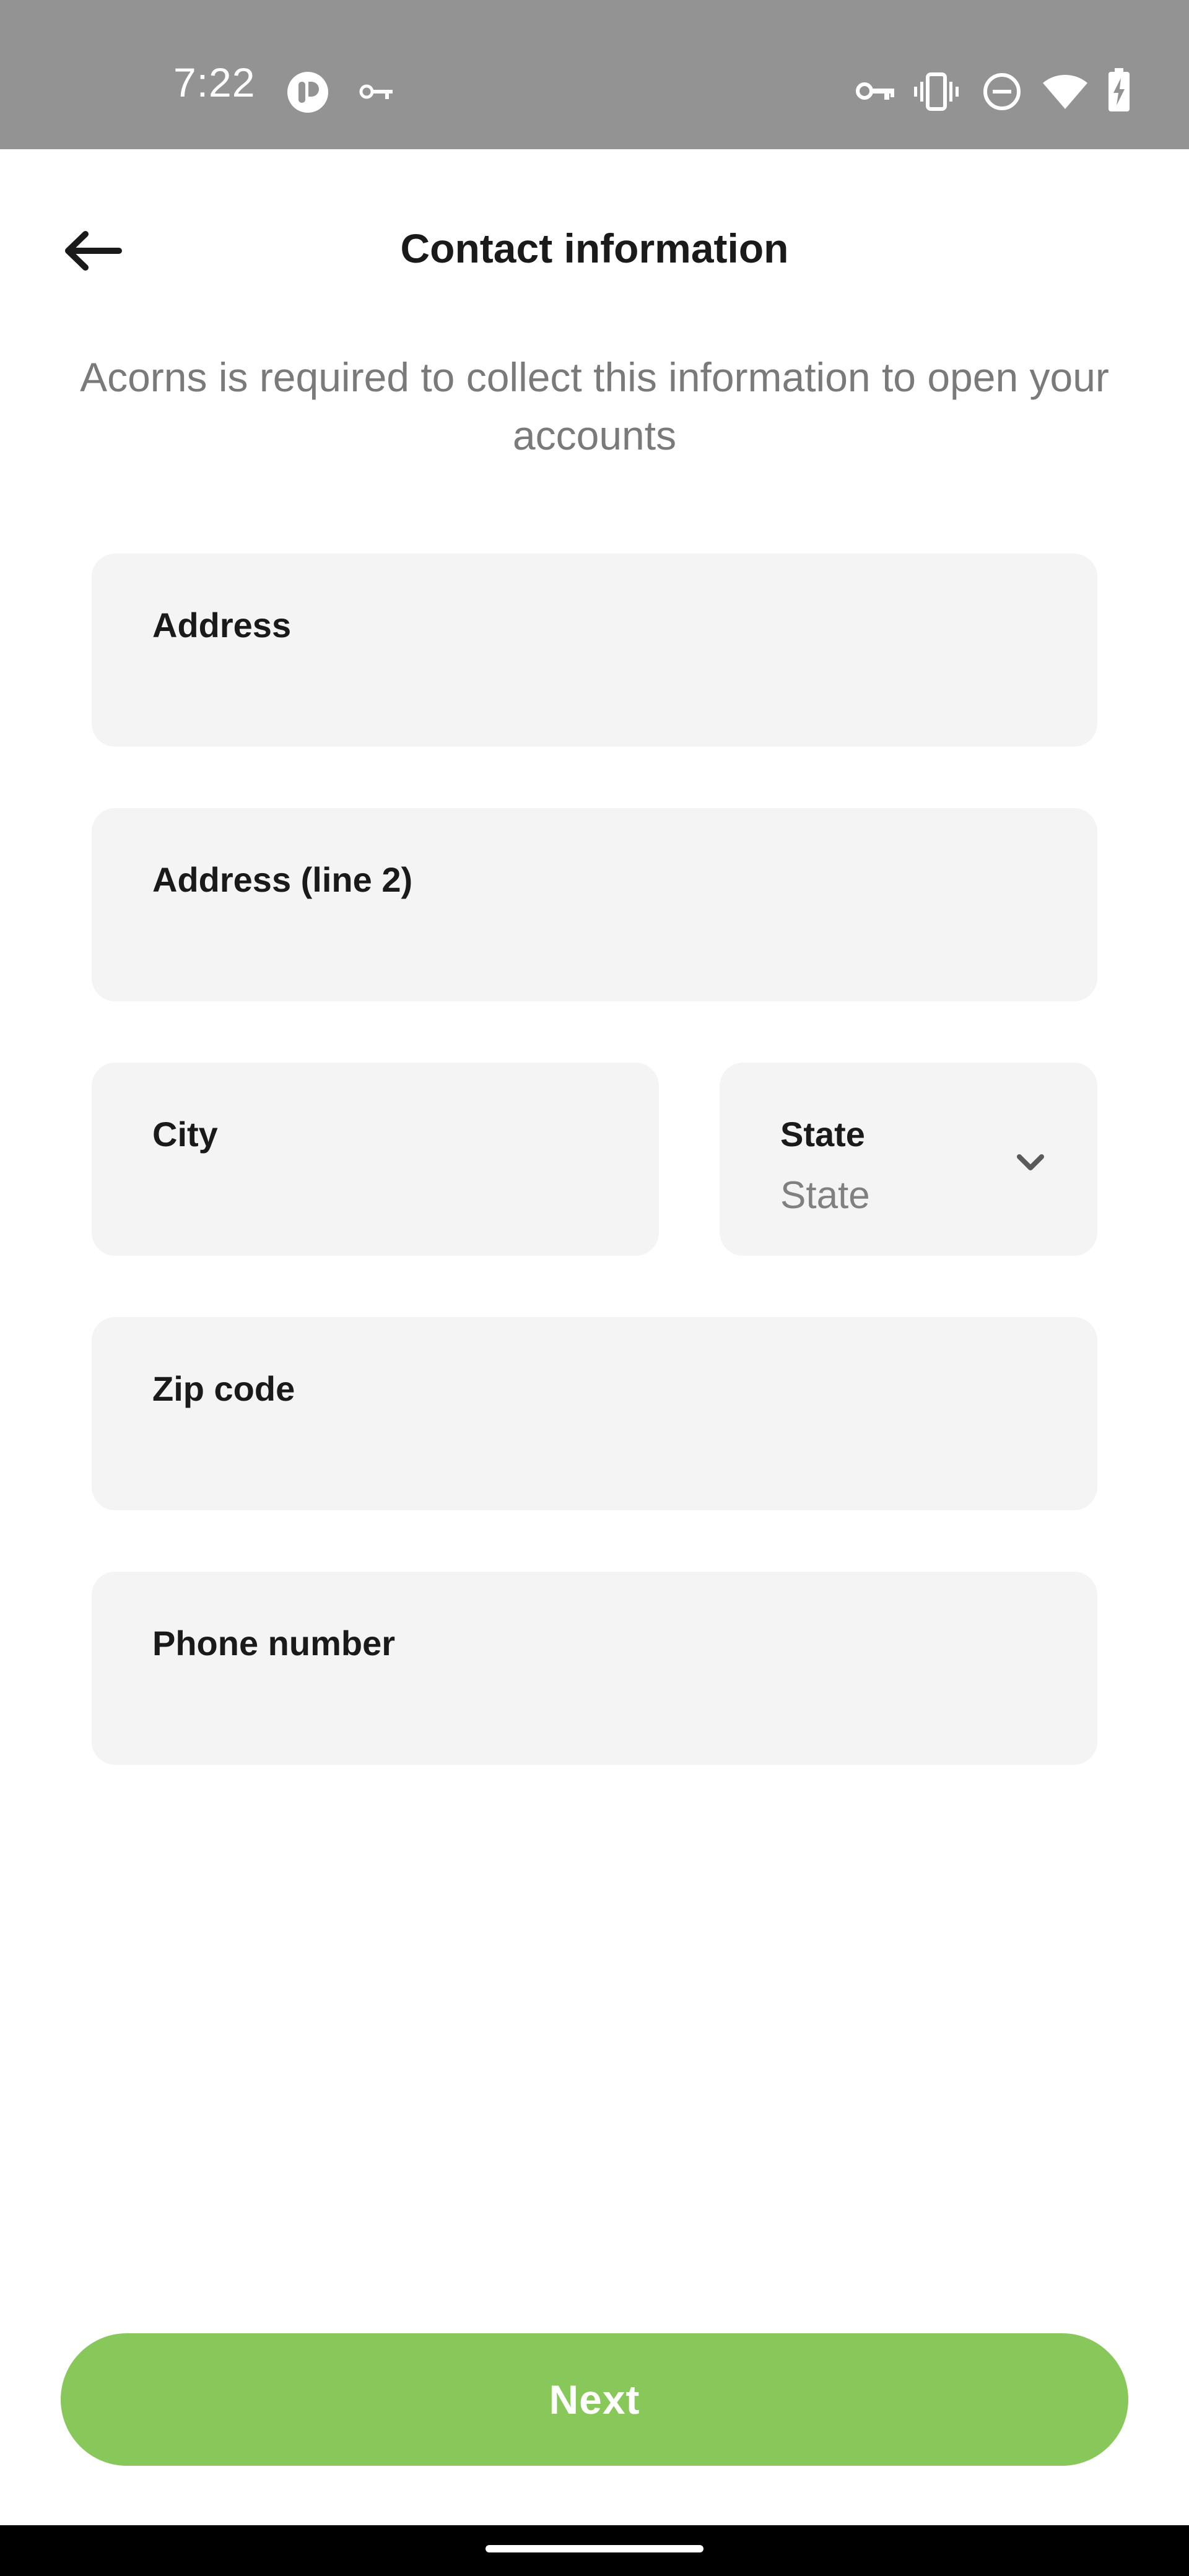  What do you see at coordinates (594, 1701) in the screenshot?
I see `phone-number-input` at bounding box center [594, 1701].